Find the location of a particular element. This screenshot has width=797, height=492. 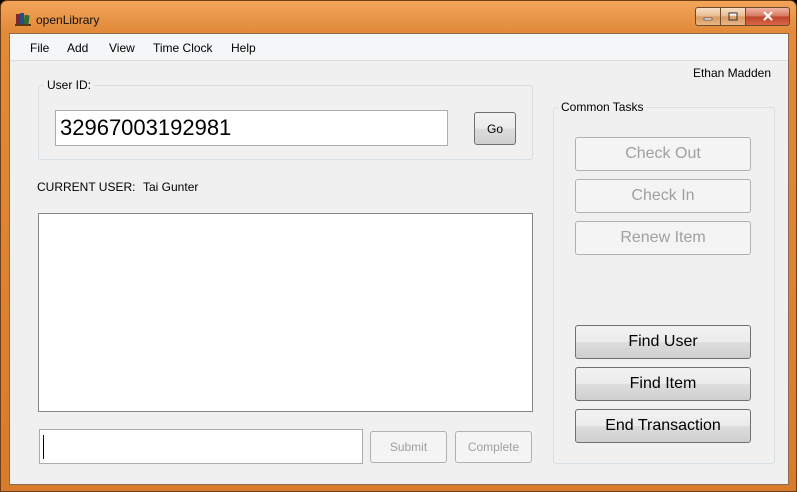

check-out-button: Check Out is located at coordinates (663, 154).